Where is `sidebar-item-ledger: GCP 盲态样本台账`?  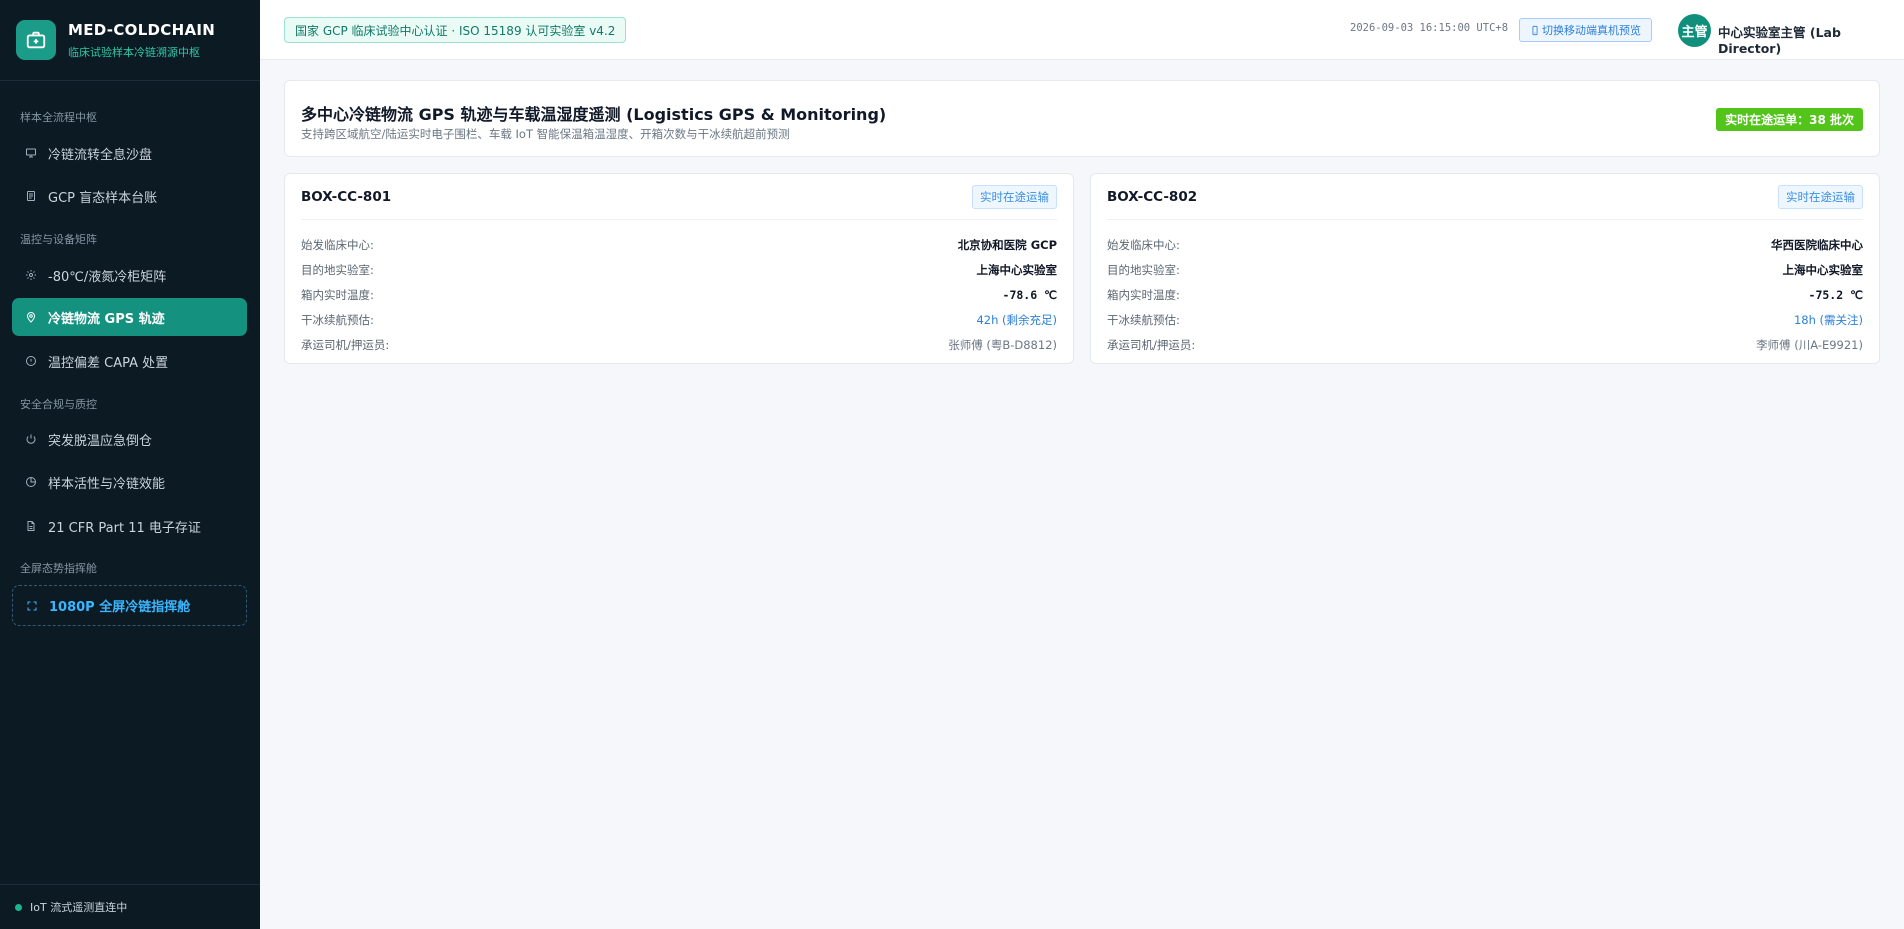 sidebar-item-ledger: GCP 盲态样本台账 is located at coordinates (129, 196).